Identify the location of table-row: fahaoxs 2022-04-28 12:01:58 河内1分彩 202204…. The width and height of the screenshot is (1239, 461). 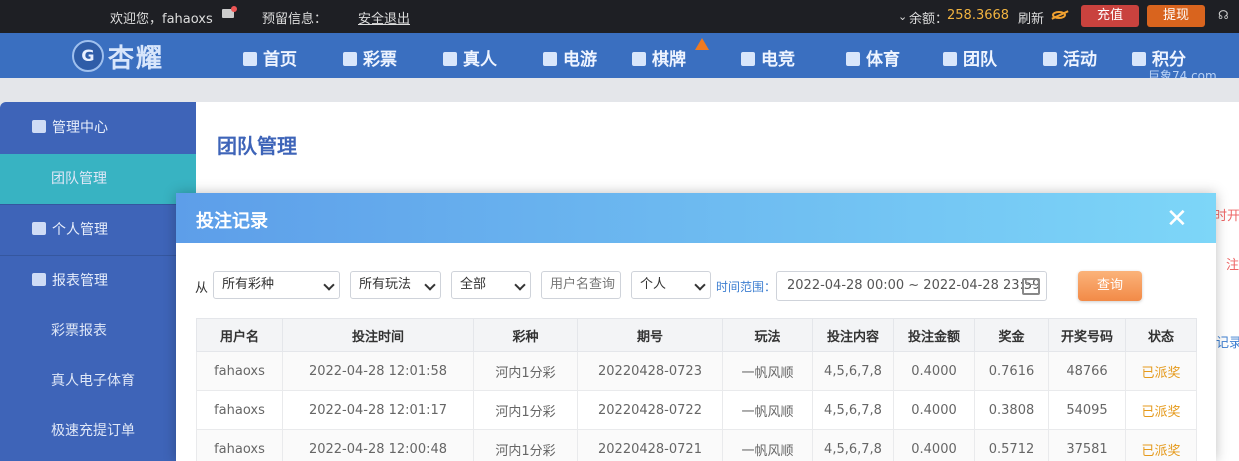
(696, 371).